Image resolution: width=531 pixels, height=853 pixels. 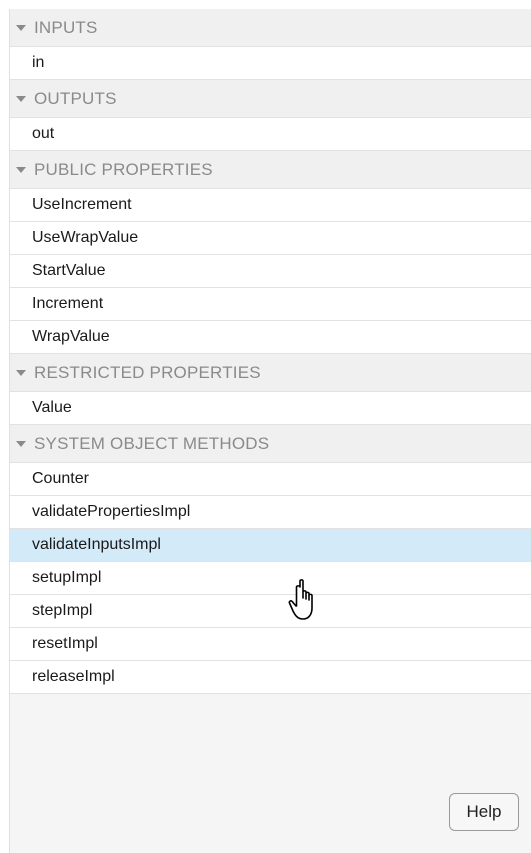 I want to click on item-label: out, so click(x=43, y=133).